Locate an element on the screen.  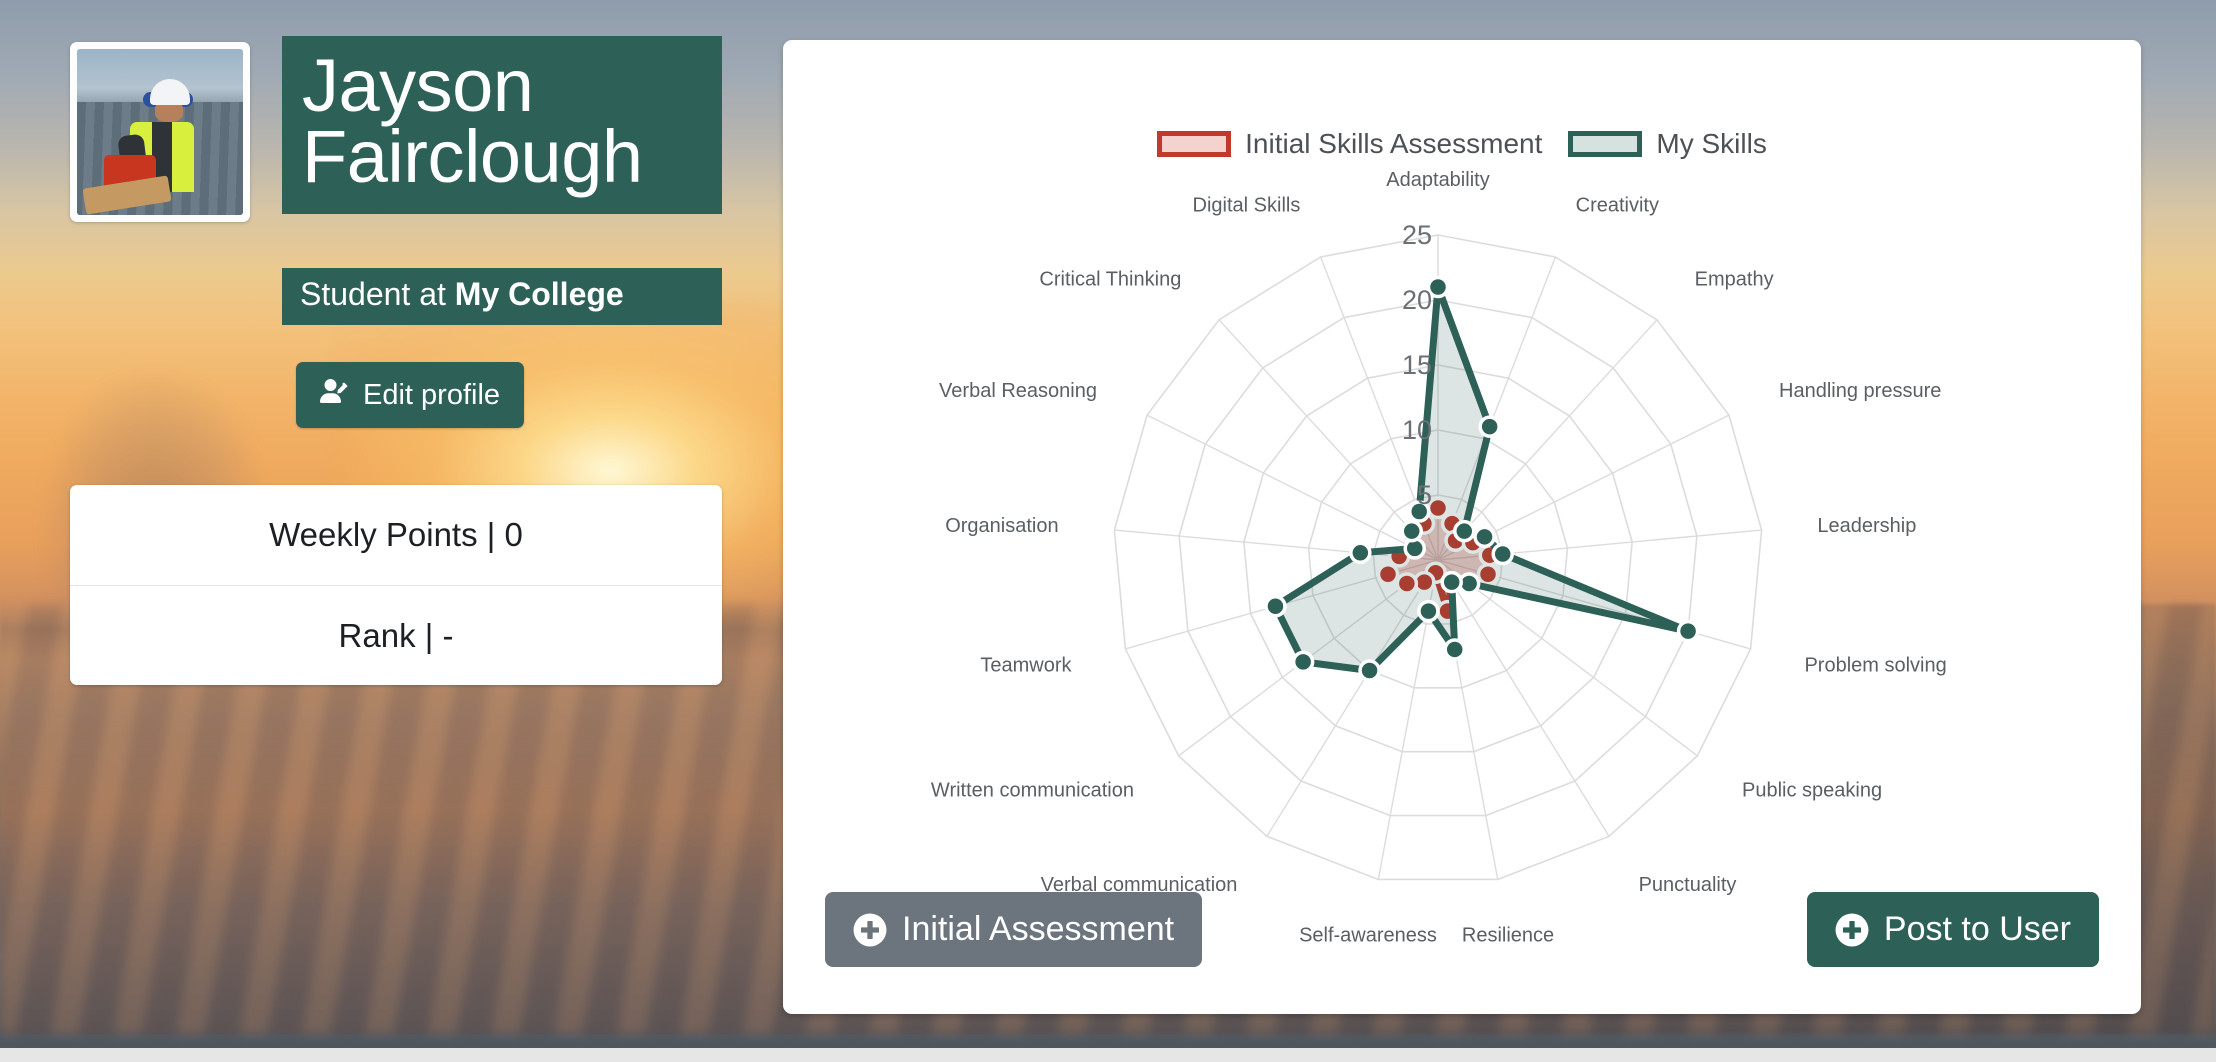
page-bottom-bar is located at coordinates (1108, 1055).